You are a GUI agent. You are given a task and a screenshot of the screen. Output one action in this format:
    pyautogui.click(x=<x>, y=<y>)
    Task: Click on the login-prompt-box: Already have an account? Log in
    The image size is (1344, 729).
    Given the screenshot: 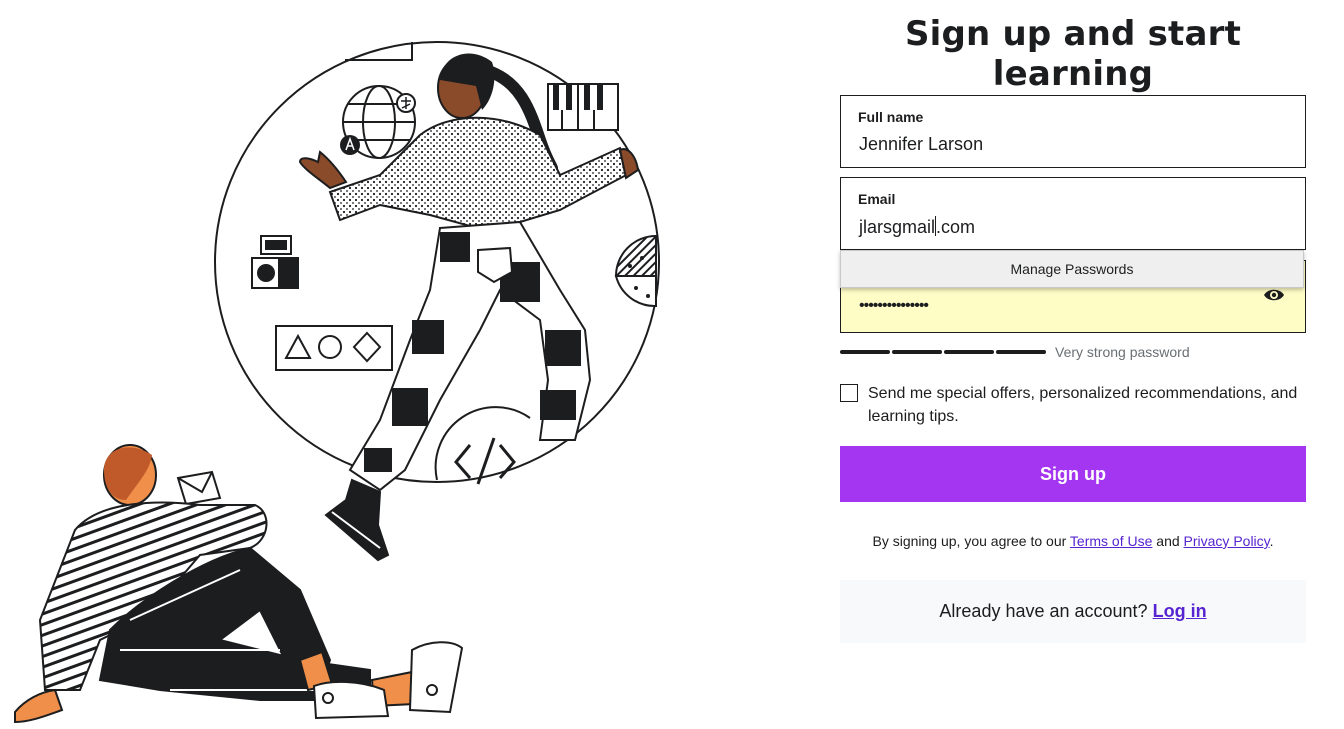 What is the action you would take?
    pyautogui.click(x=1073, y=611)
    